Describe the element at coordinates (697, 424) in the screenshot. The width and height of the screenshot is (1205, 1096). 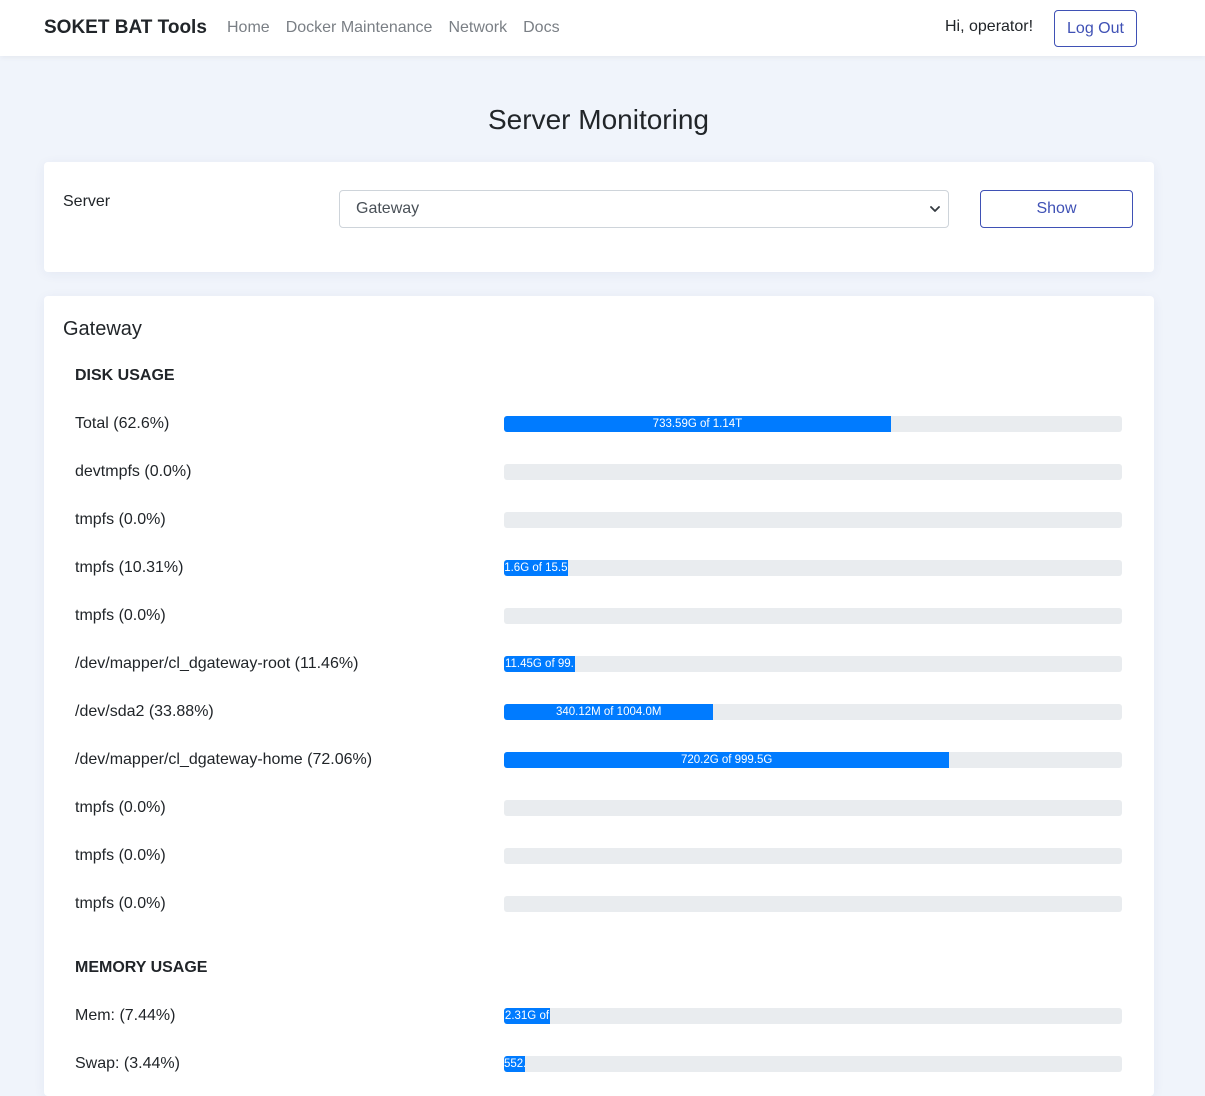
I see `disk-progress-fill: 733.59G of 1.14T` at that location.